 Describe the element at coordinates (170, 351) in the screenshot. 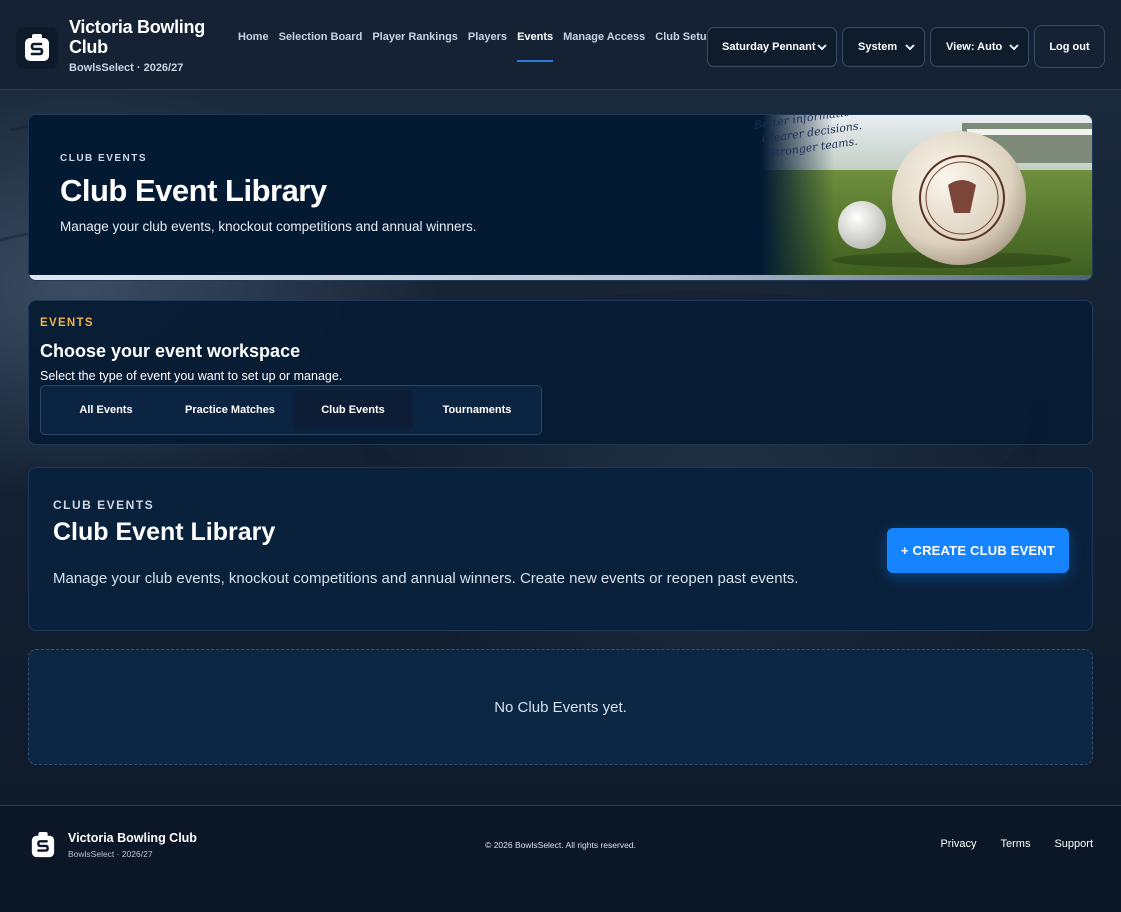

I see `workspace-title: Choose your event workspace` at that location.